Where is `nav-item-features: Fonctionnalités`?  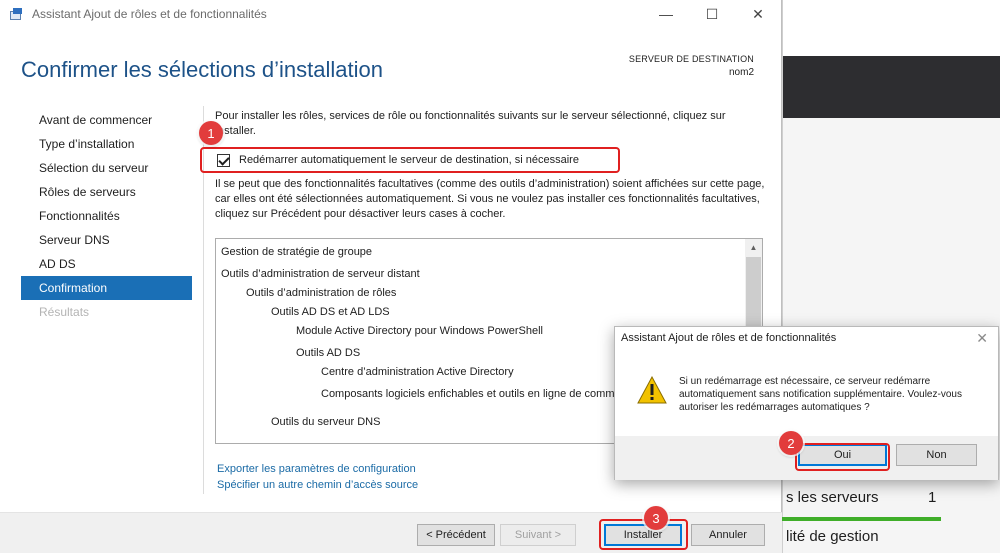 nav-item-features: Fonctionnalités is located at coordinates (106, 216).